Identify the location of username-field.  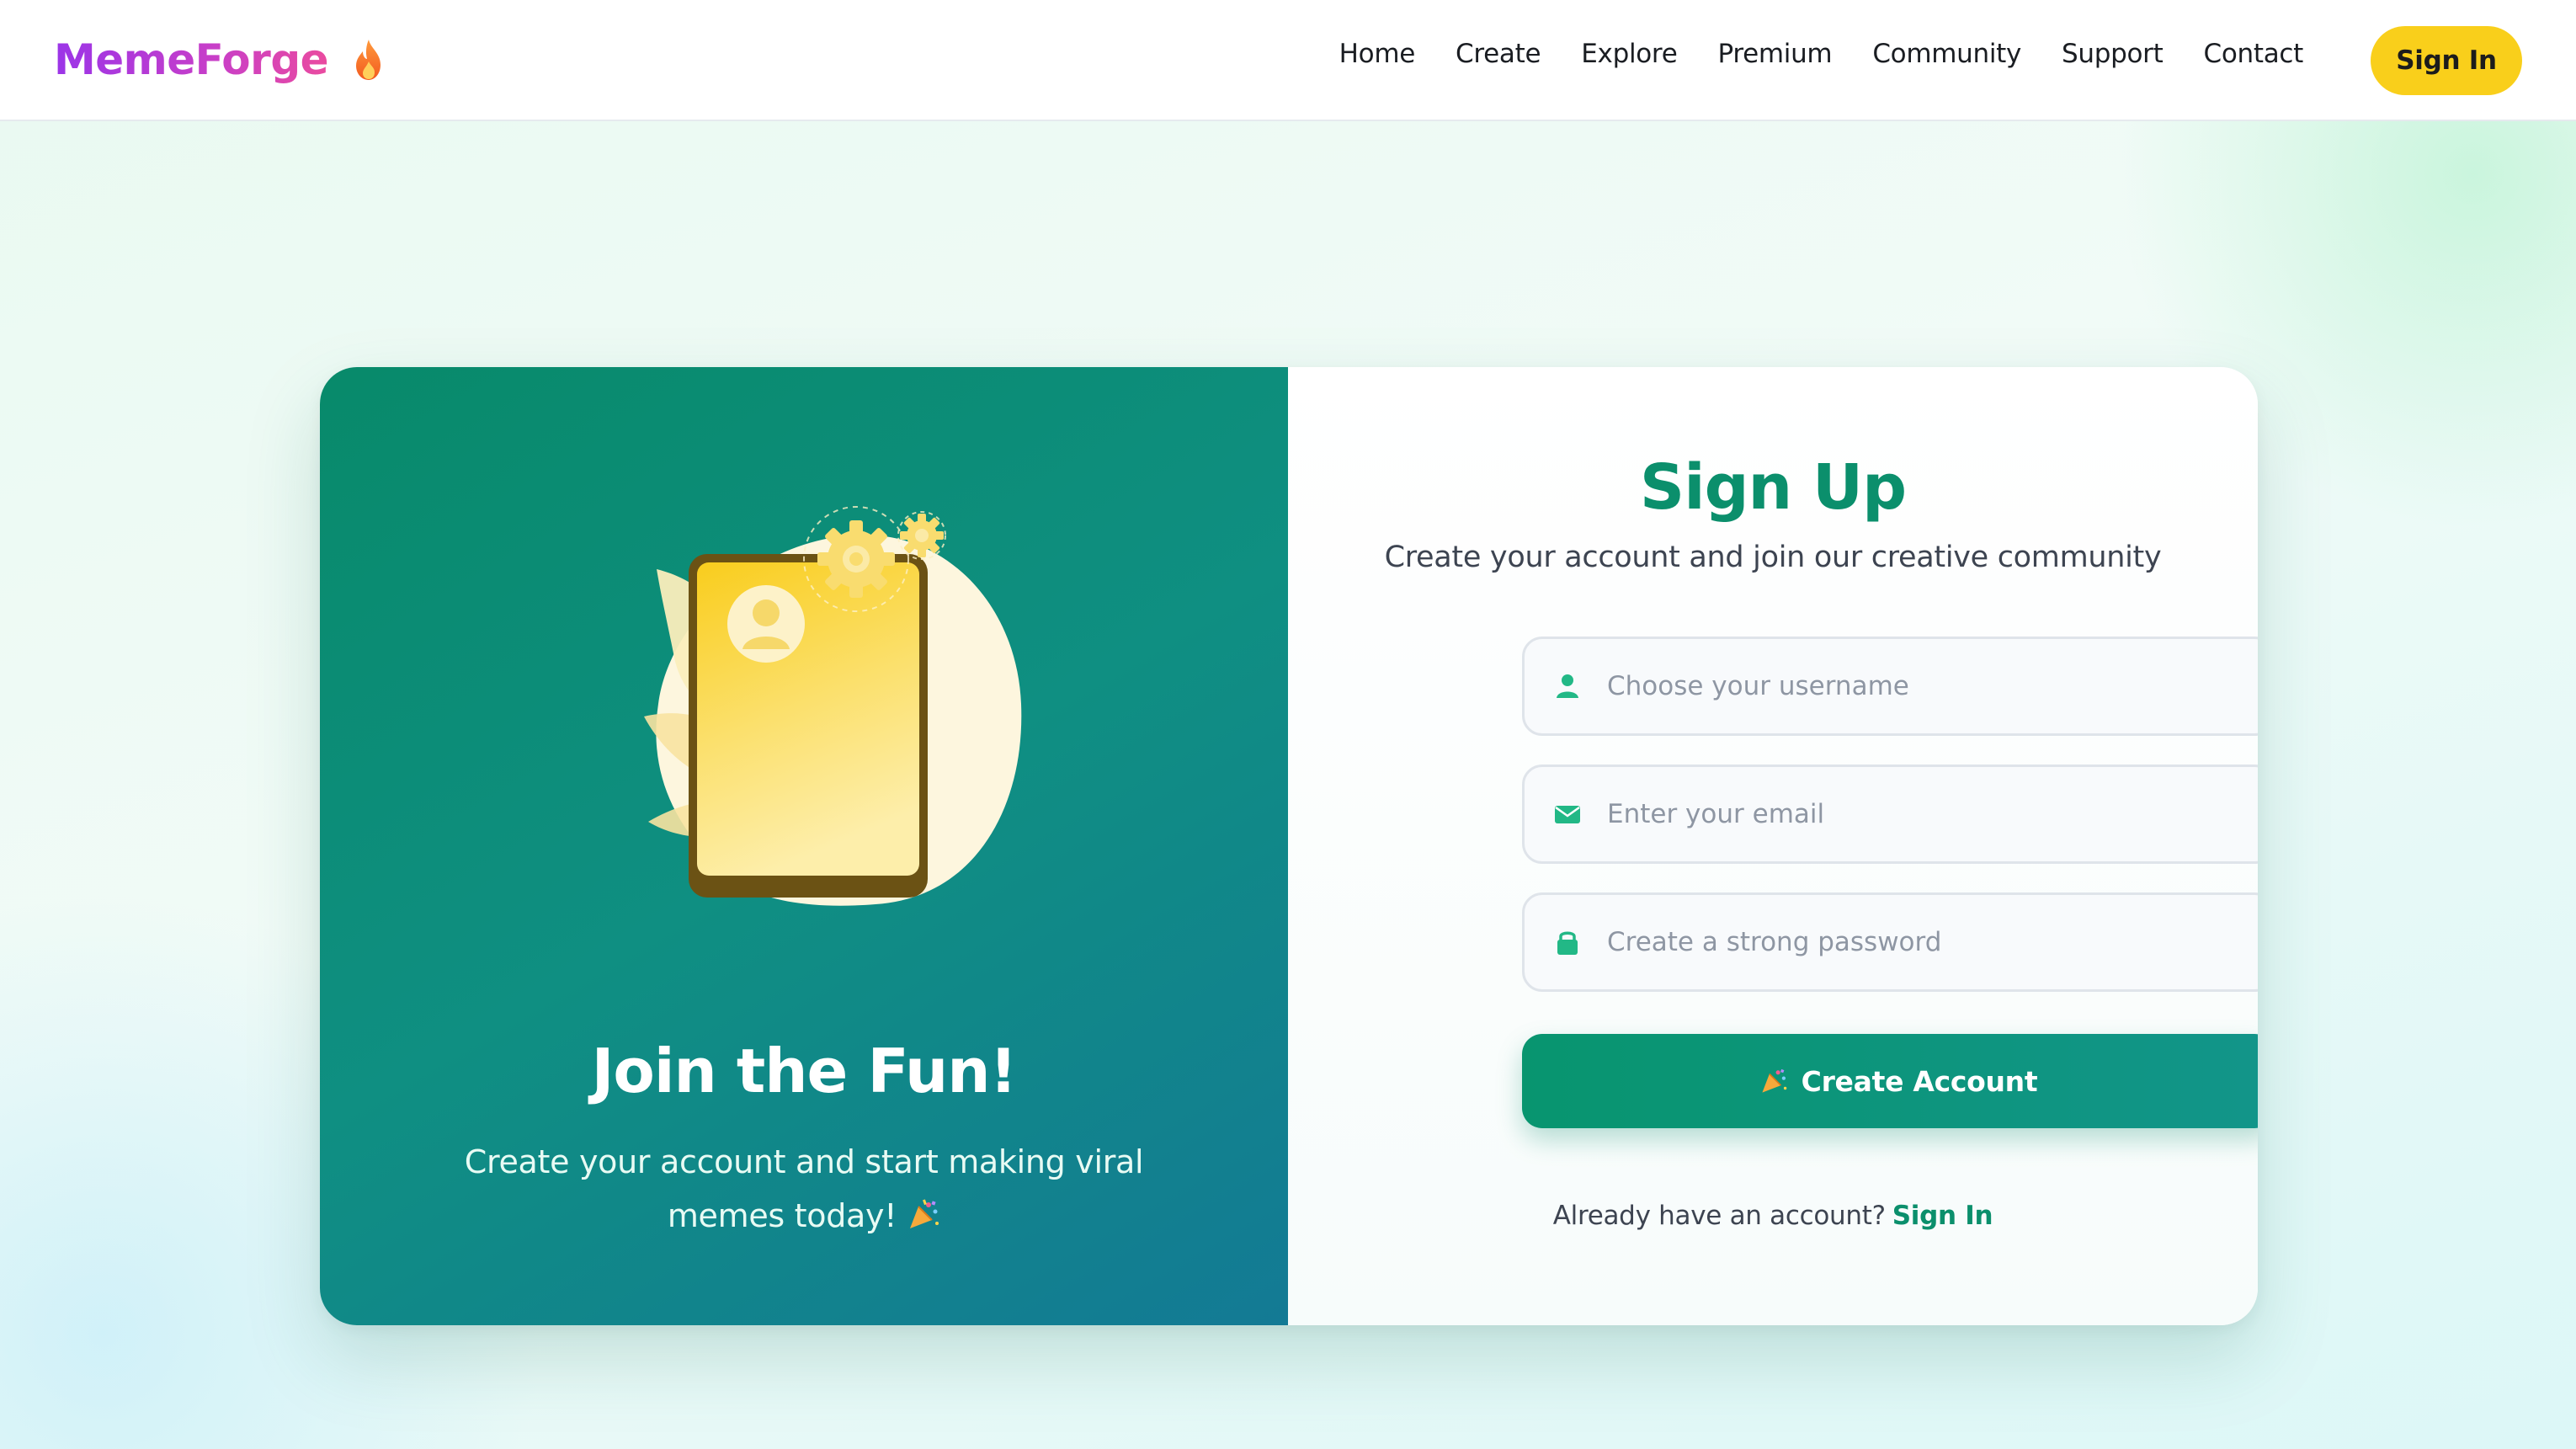
(1890, 686).